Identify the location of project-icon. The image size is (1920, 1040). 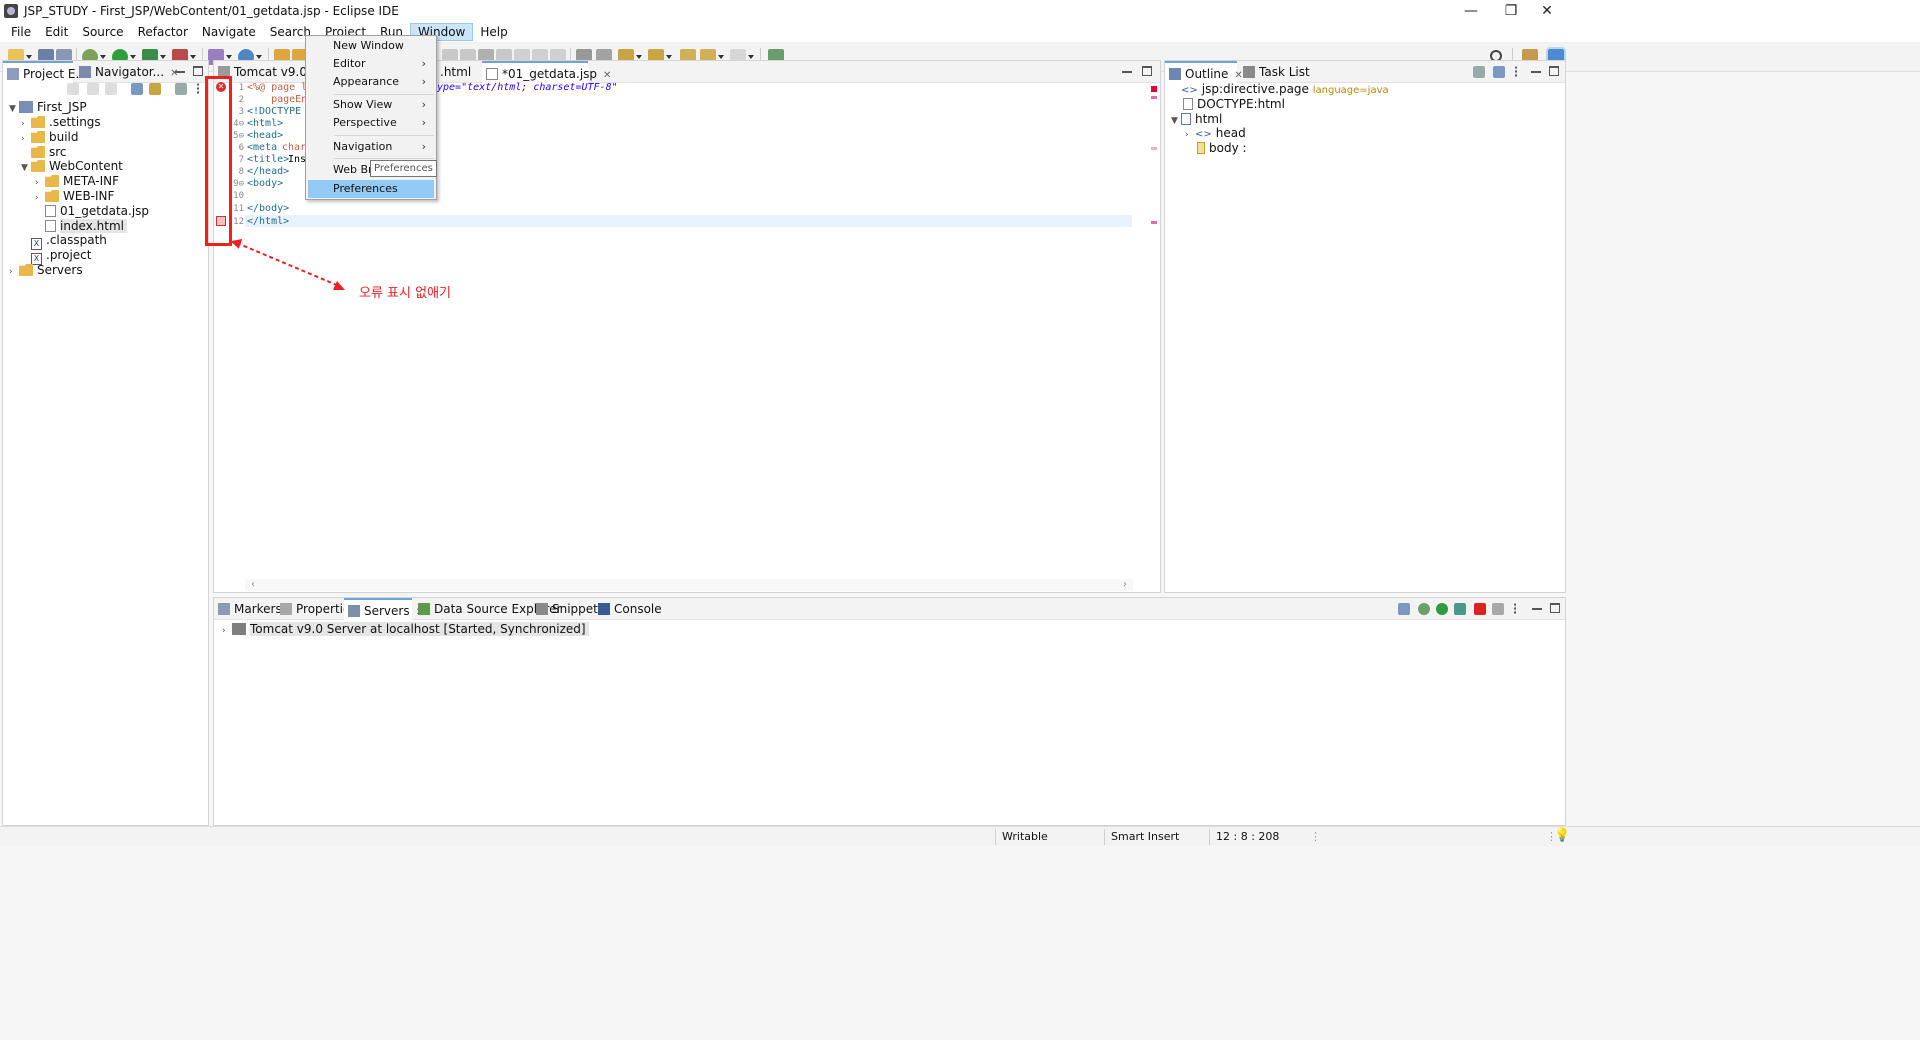
(26, 107).